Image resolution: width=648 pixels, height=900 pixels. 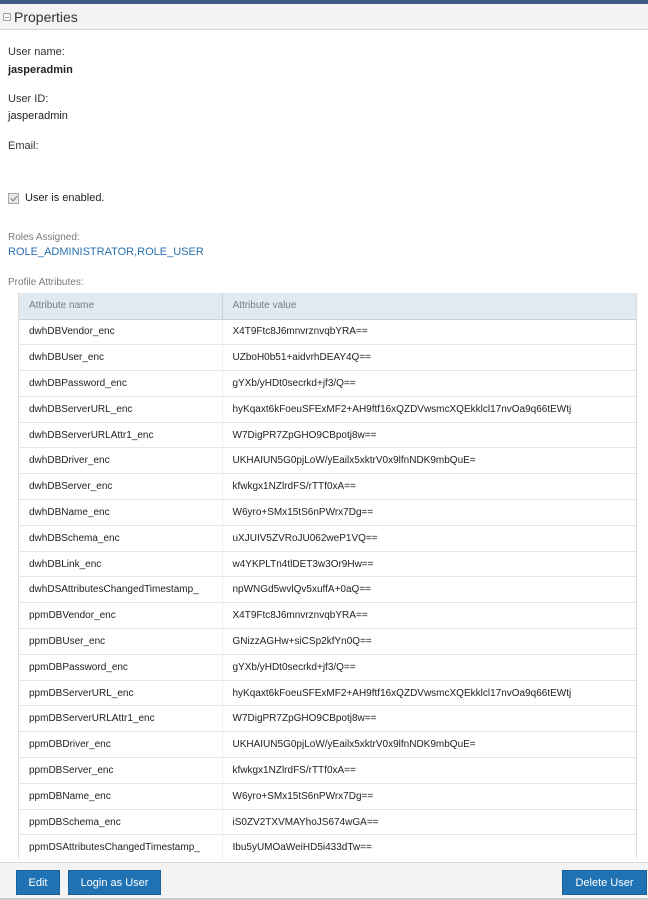 I want to click on user-enabled-checkbox, so click(x=13, y=198).